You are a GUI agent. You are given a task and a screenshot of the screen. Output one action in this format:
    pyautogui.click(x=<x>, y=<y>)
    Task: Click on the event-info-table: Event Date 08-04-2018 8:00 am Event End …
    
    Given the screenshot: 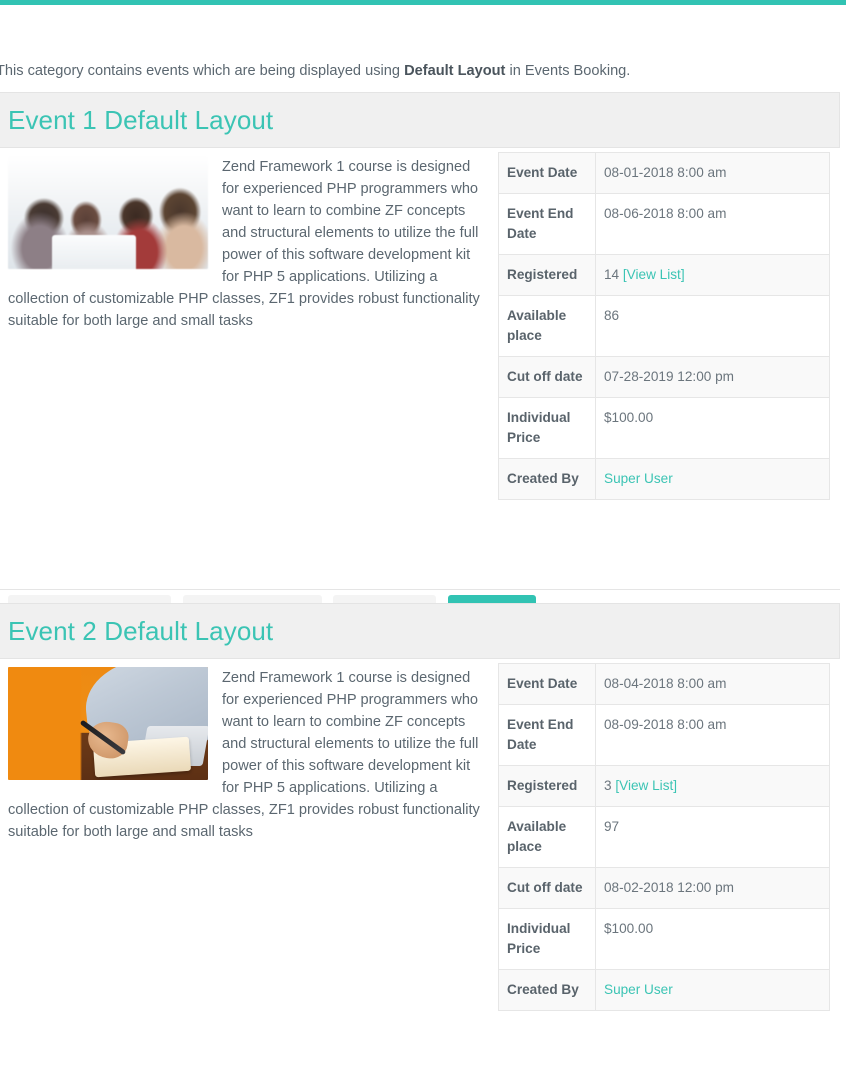 What is the action you would take?
    pyautogui.click(x=664, y=837)
    